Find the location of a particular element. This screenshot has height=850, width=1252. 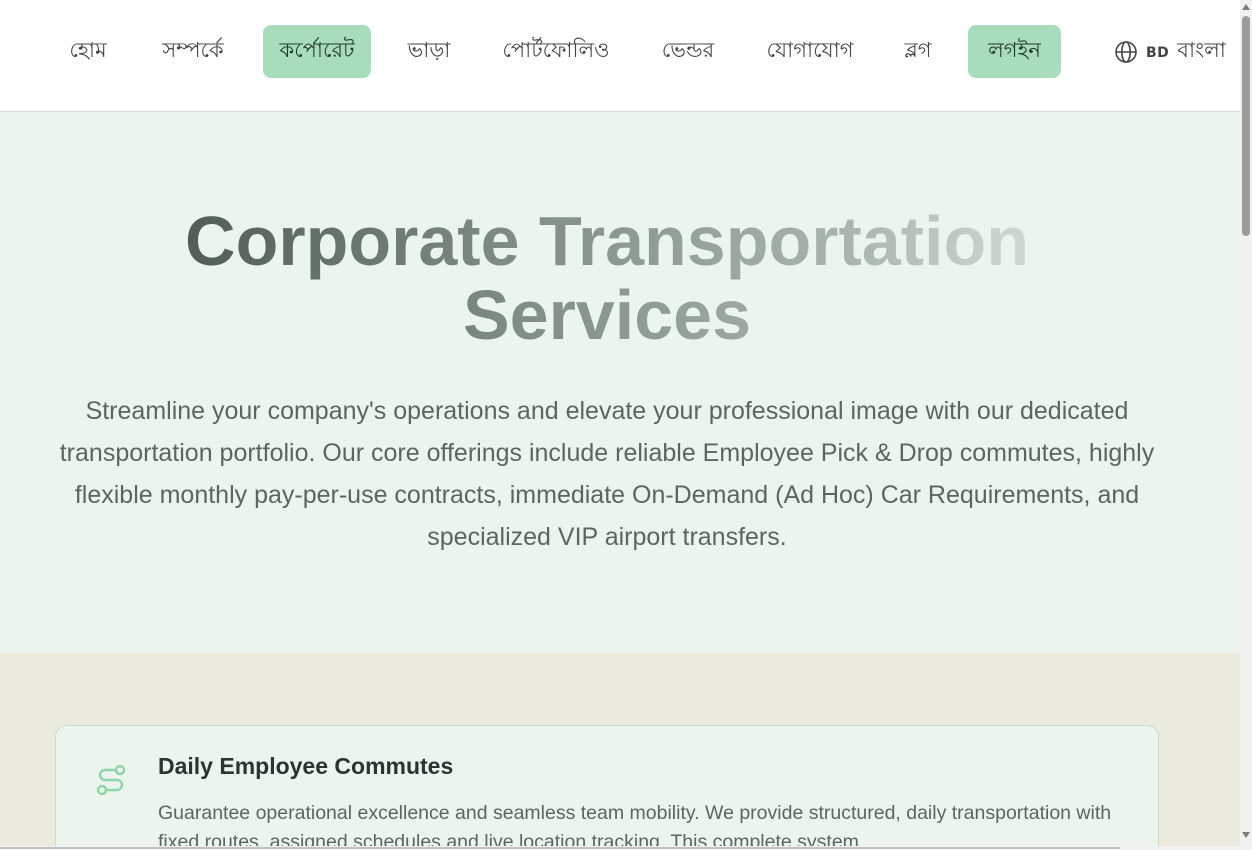

language-switcher: BD বাংলা is located at coordinates (1170, 51).